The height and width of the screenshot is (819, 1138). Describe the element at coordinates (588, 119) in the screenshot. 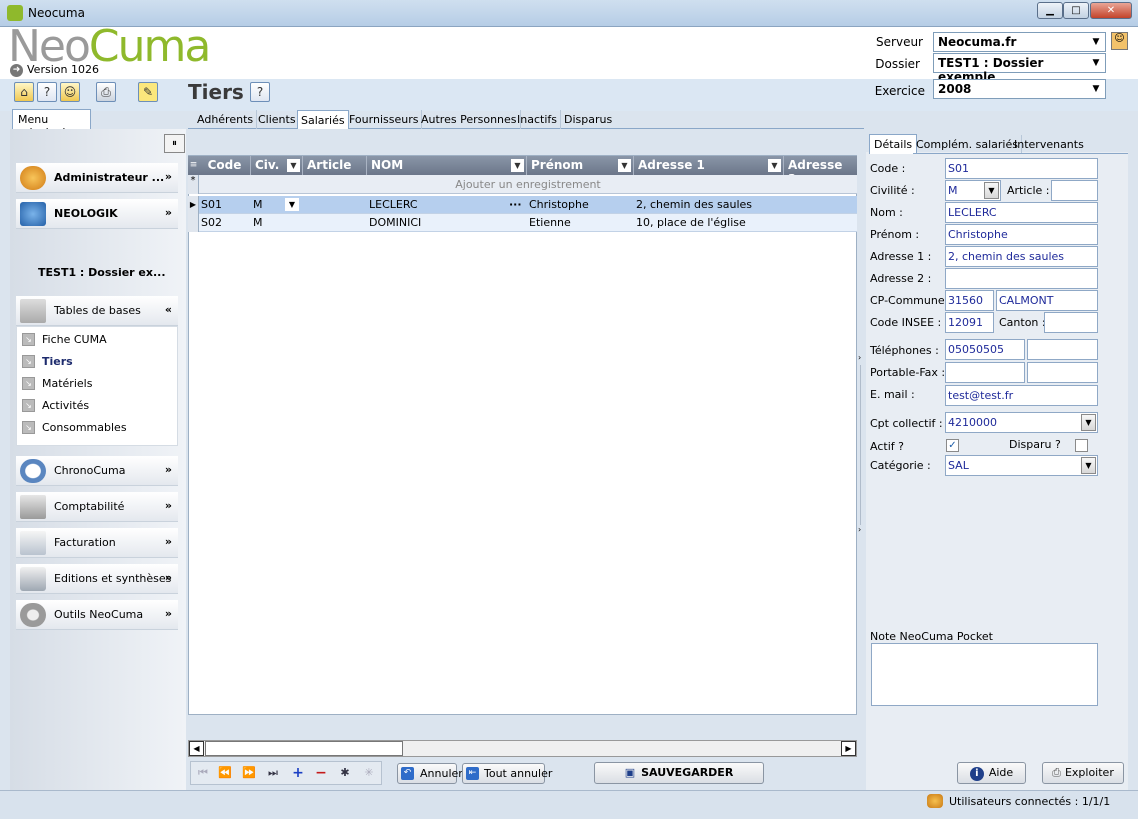

I see `tab-disparus: Disparus` at that location.